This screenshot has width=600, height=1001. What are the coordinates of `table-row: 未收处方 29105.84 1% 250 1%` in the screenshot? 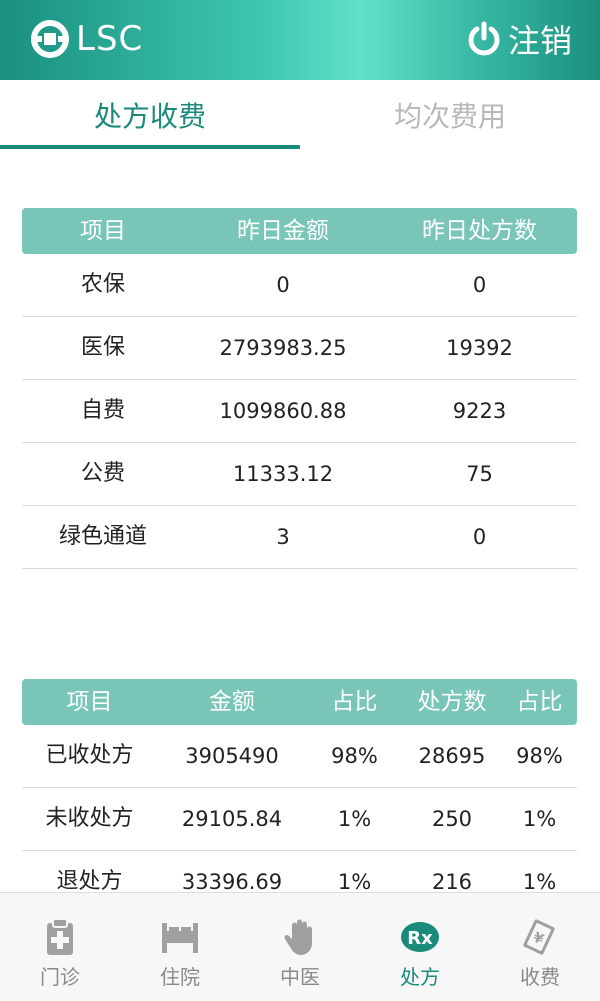 It's located at (299, 819).